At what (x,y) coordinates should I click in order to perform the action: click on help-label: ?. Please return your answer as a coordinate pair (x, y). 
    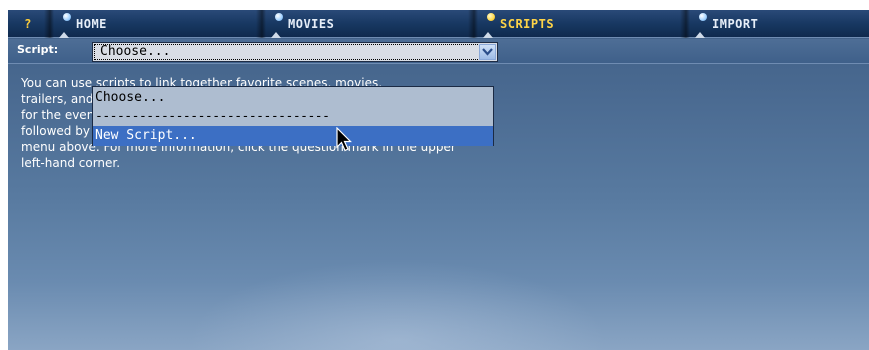
    Looking at the image, I should click on (28, 24).